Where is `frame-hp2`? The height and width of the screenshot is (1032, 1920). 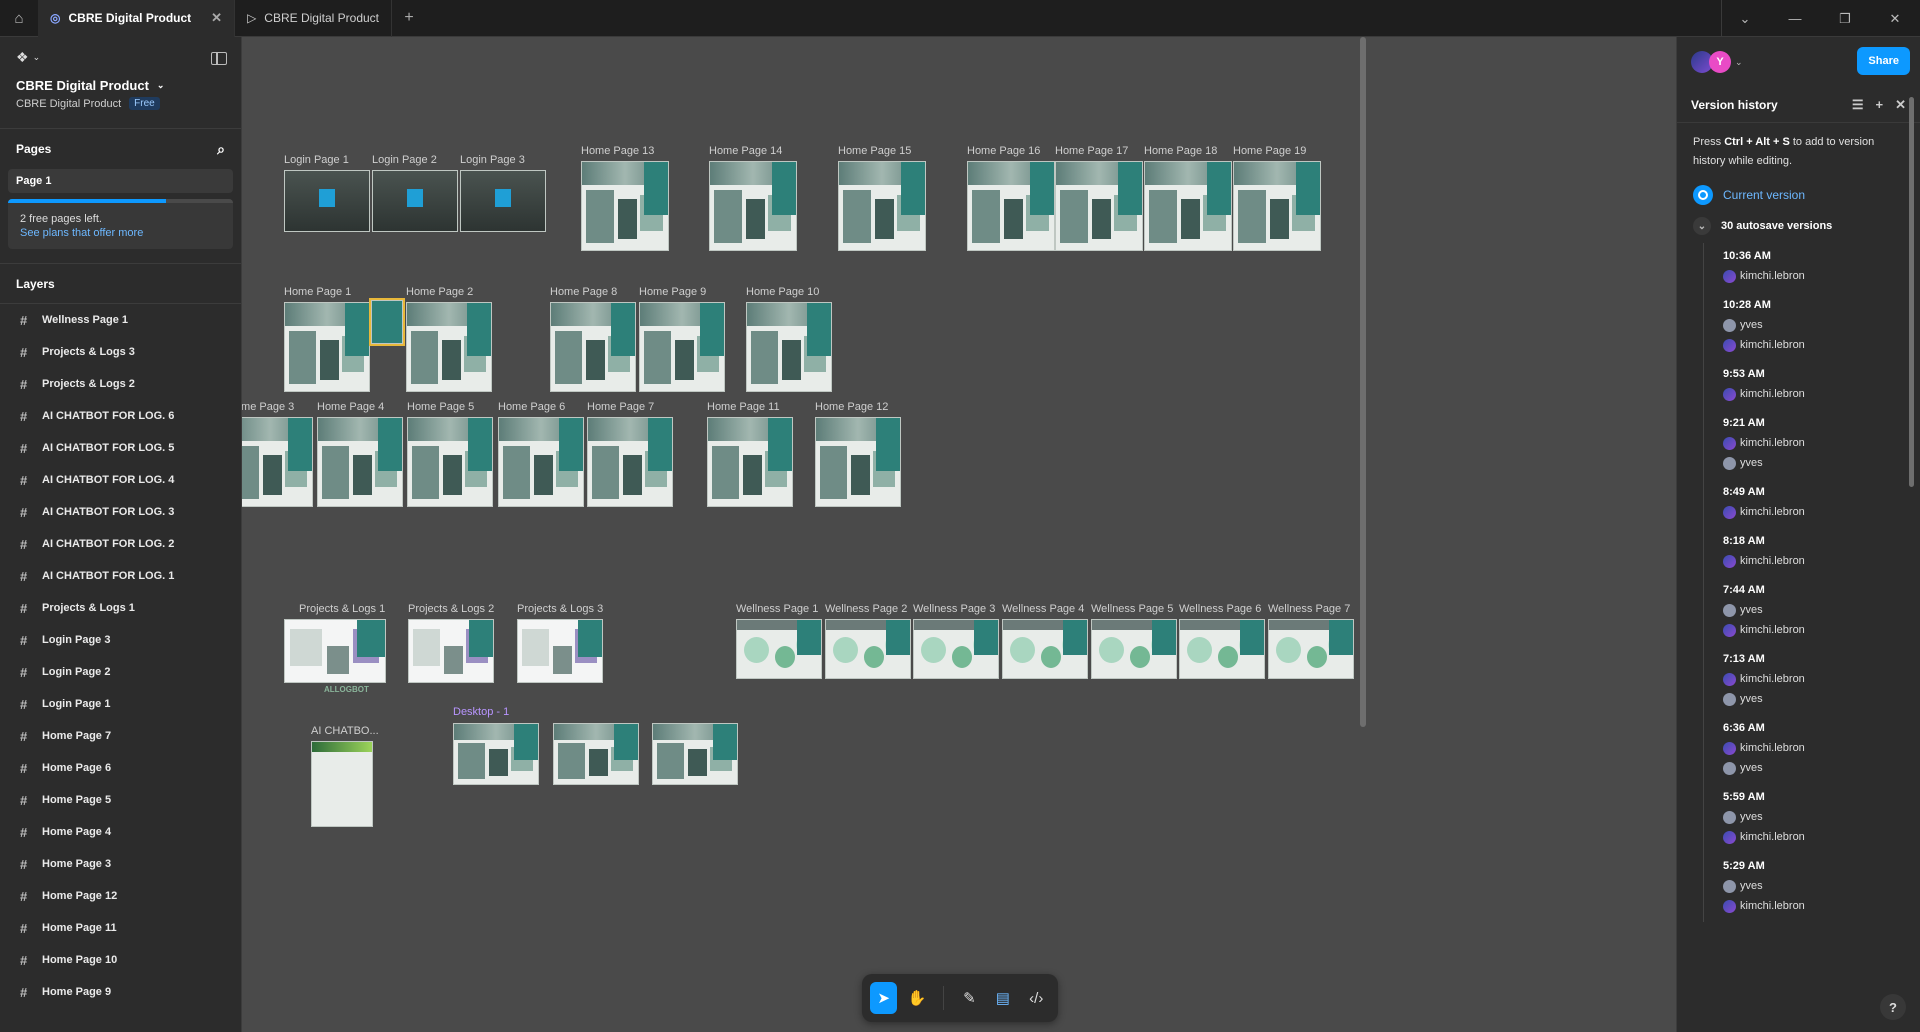 frame-hp2 is located at coordinates (449, 347).